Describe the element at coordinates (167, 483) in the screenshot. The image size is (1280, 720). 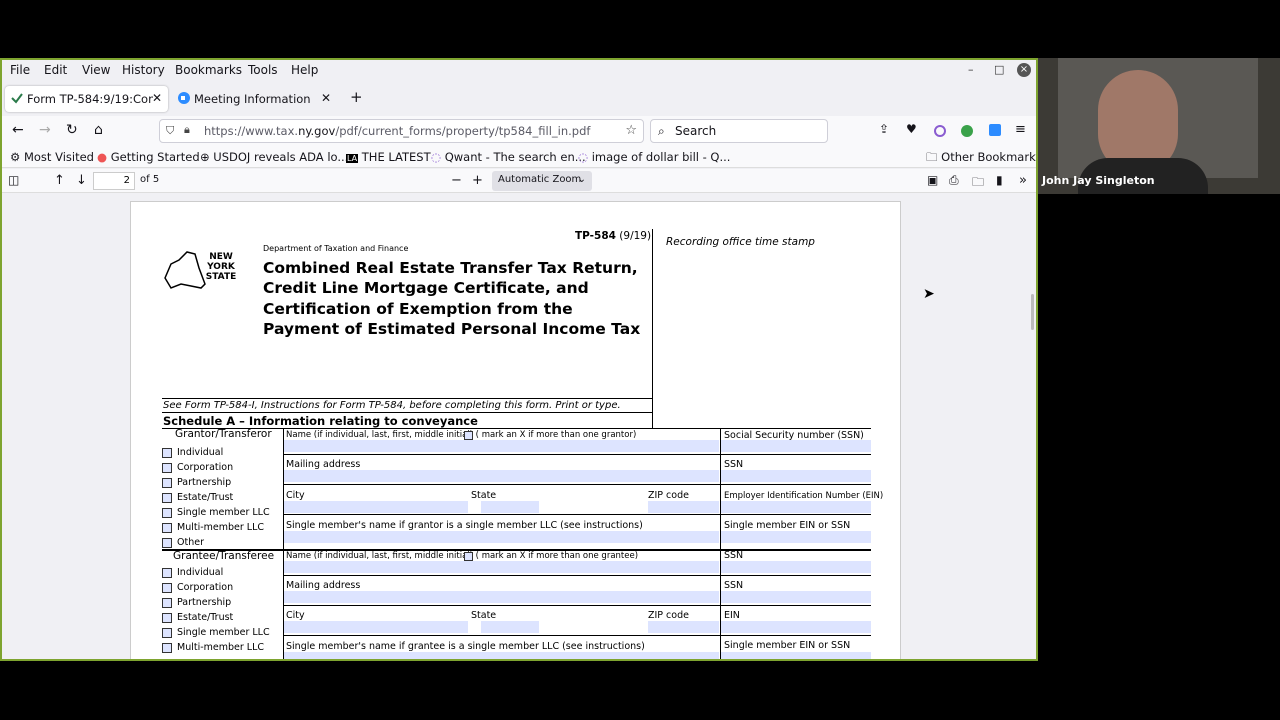
I see `grantor-partnership-checkbox` at that location.